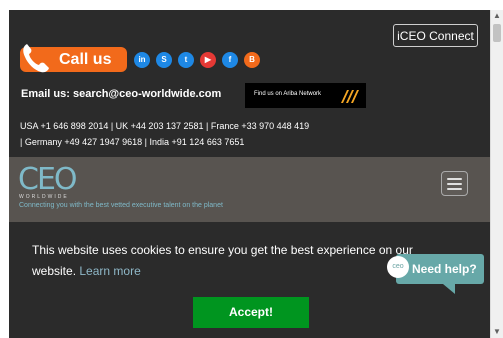  Describe the element at coordinates (251, 312) in the screenshot. I see `accept-cookies-button: Accept!` at that location.